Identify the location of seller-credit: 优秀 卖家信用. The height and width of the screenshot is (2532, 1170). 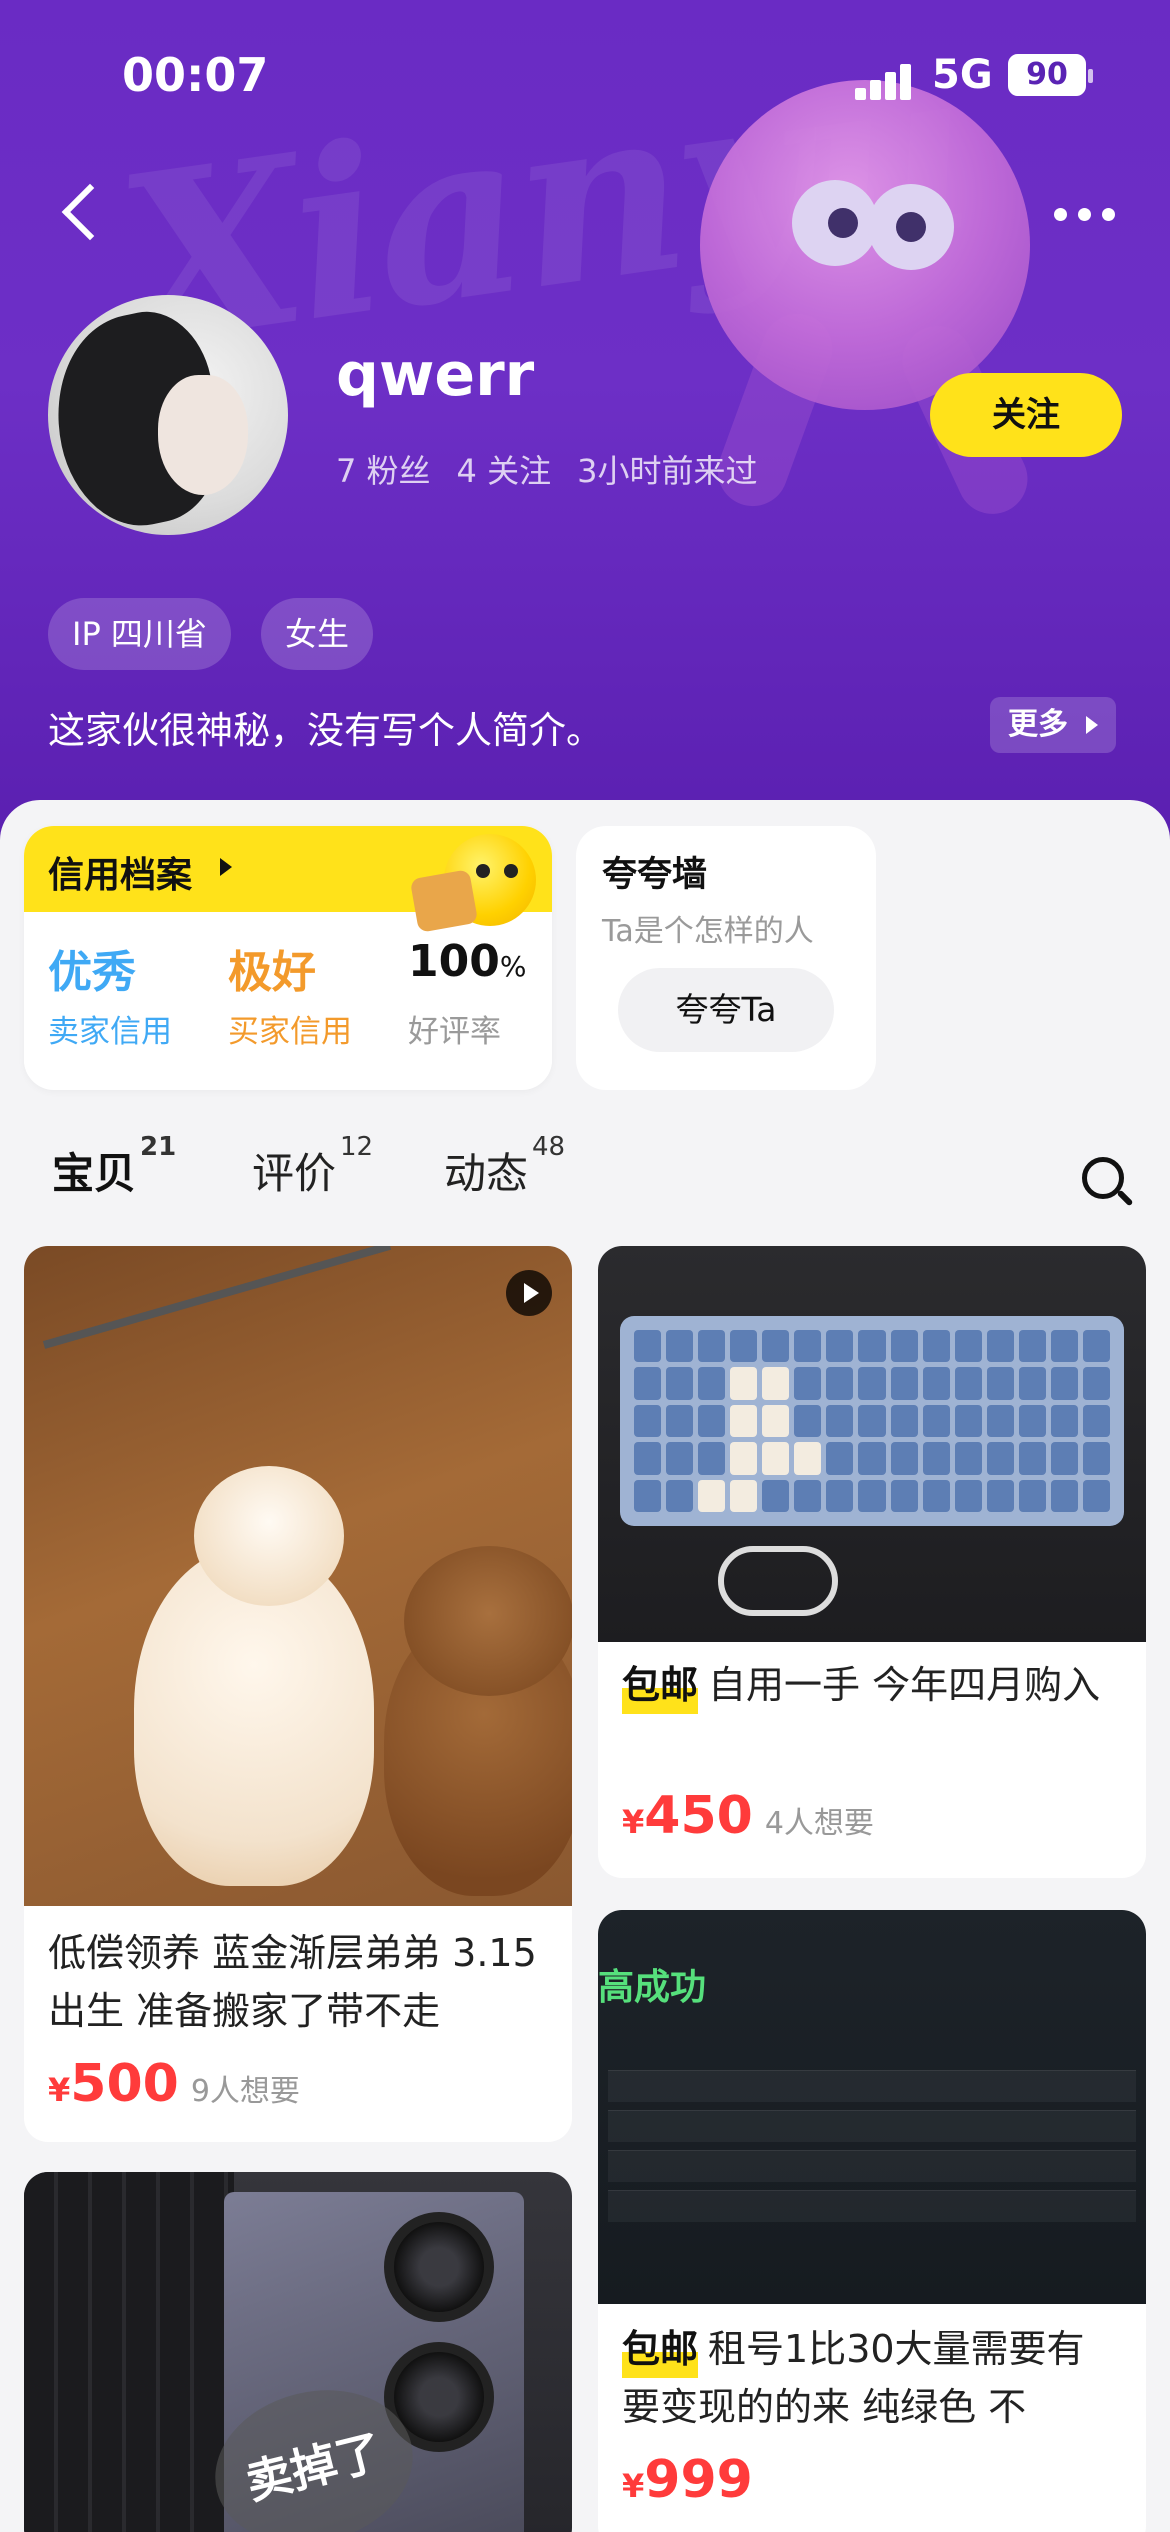
(110, 993).